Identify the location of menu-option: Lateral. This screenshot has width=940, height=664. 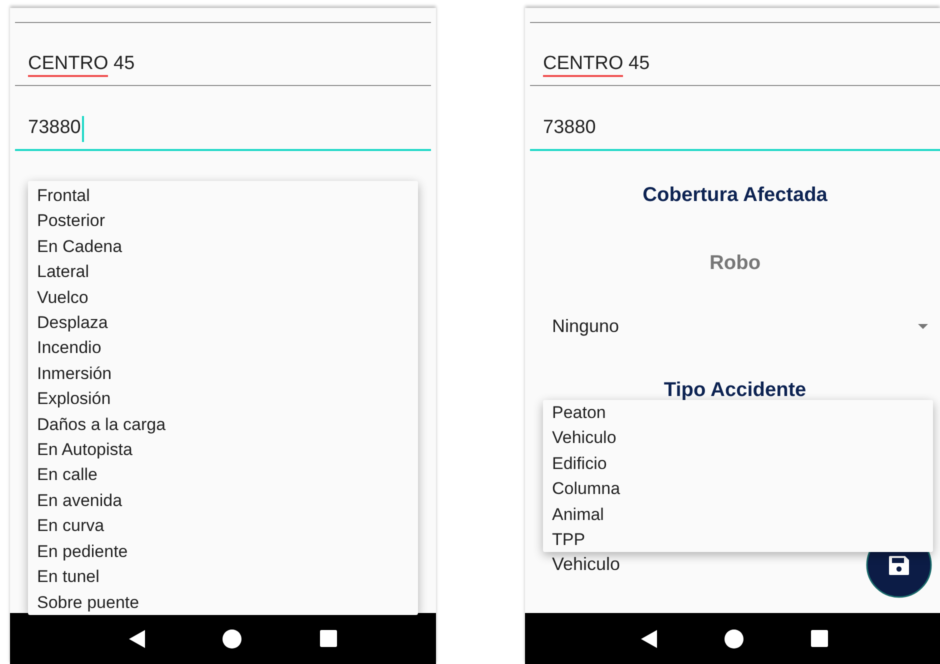
(223, 272).